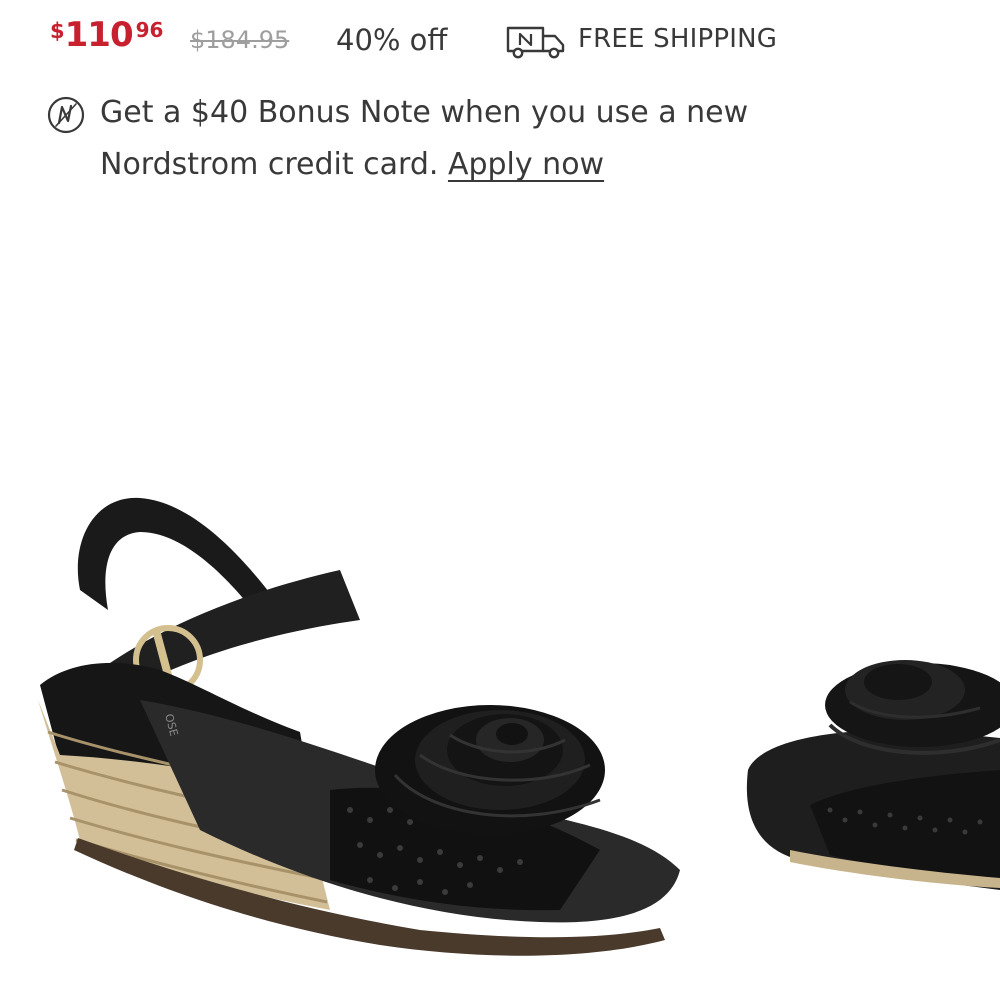 This screenshot has height=1000, width=1000. What do you see at coordinates (500, 39) in the screenshot?
I see `price-row: $110 96 $184.95 40% off FREE SHIPPING` at bounding box center [500, 39].